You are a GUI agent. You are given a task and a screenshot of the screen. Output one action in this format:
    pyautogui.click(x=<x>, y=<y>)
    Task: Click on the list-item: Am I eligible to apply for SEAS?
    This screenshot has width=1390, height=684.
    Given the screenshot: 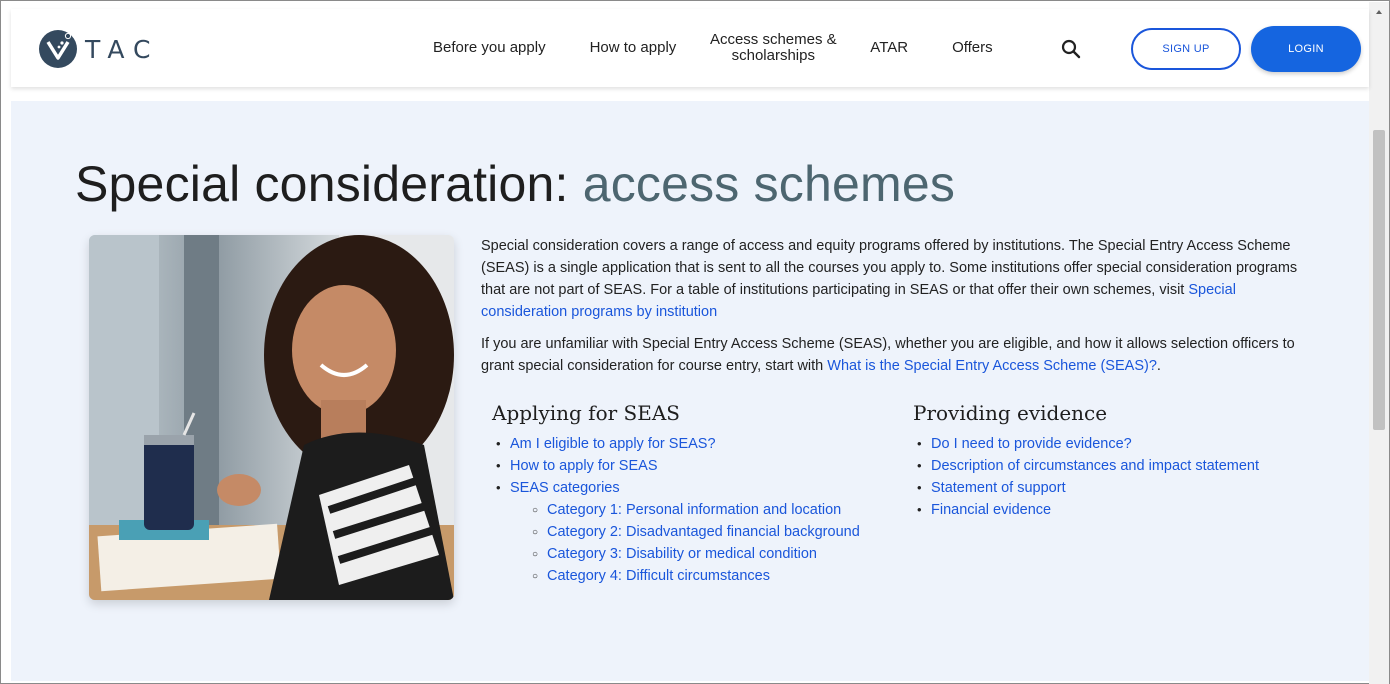 What is the action you would take?
    pyautogui.click(x=676, y=444)
    